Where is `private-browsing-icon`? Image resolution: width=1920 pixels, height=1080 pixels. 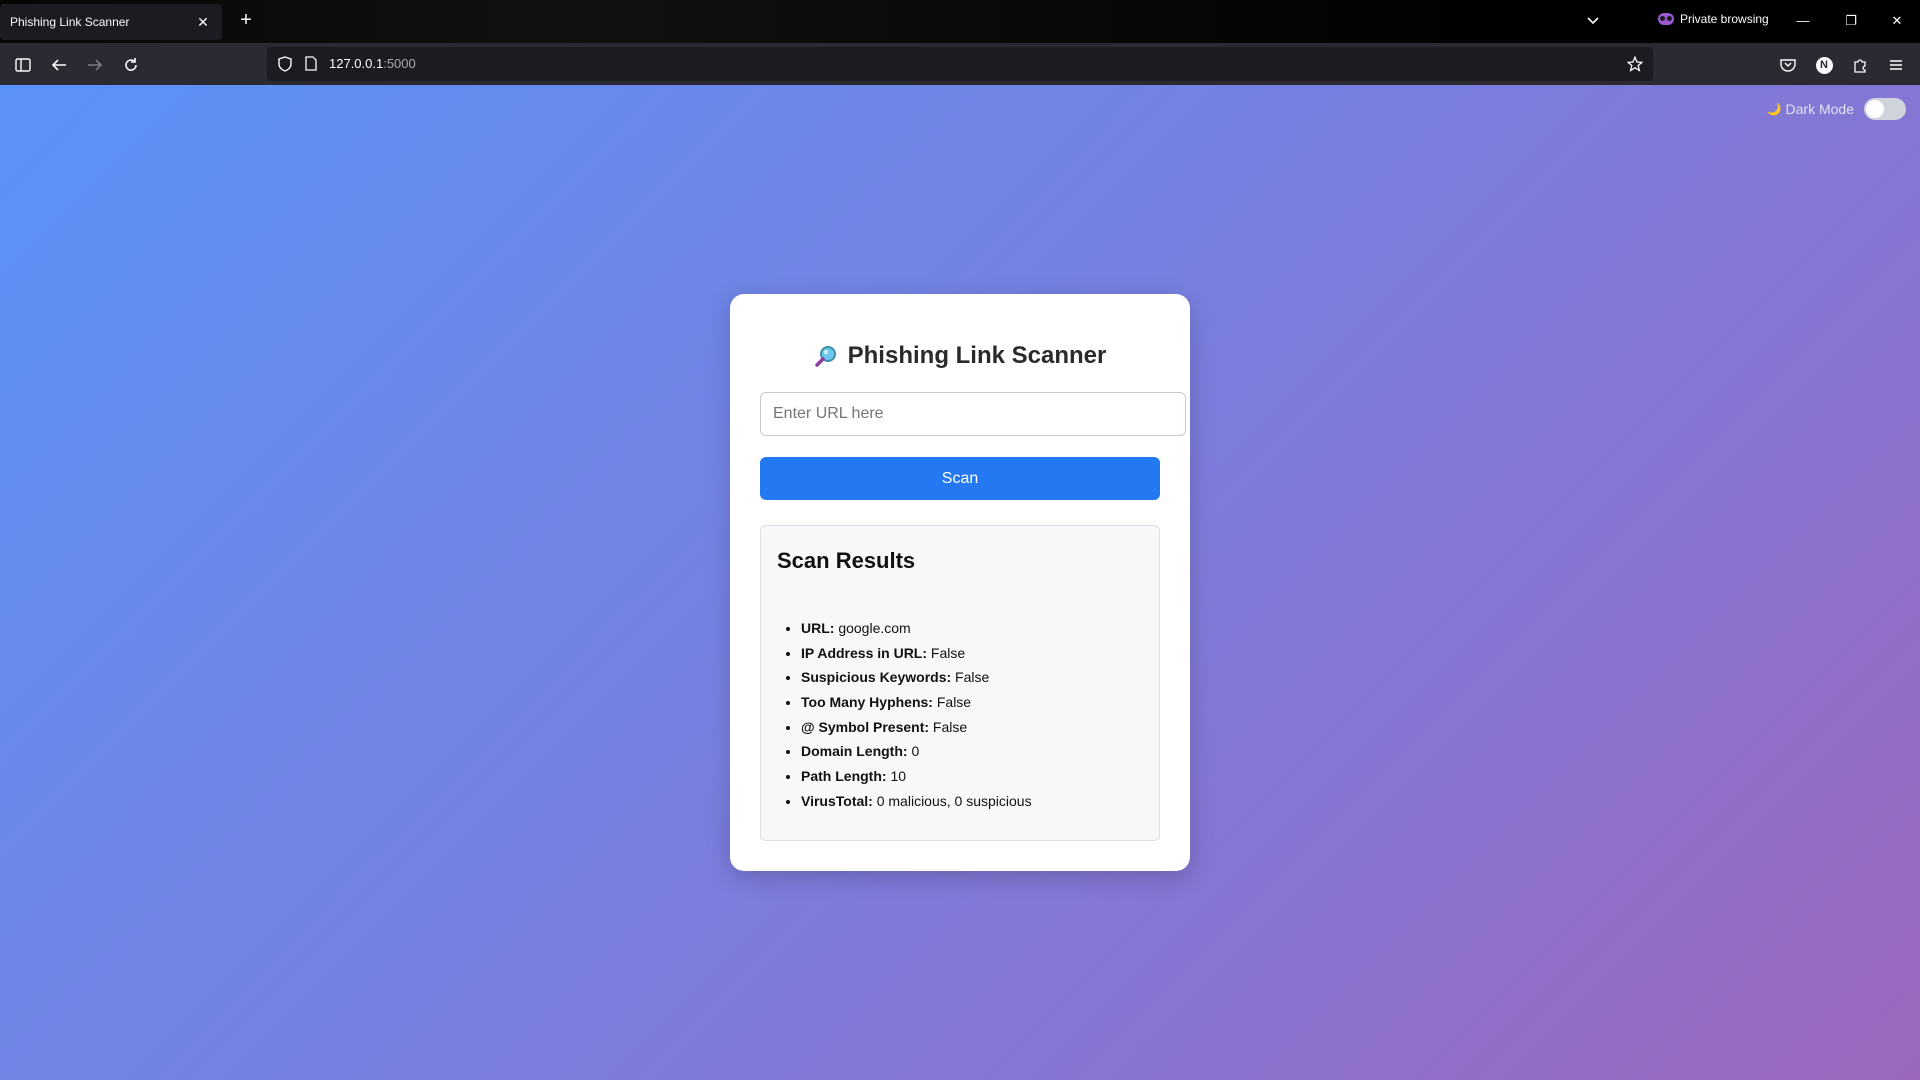
private-browsing-icon is located at coordinates (1666, 19).